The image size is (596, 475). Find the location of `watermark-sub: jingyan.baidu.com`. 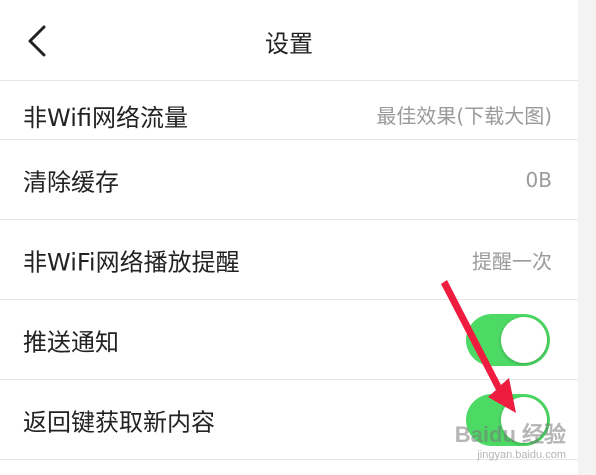

watermark-sub: jingyan.baidu.com is located at coordinates (521, 455).